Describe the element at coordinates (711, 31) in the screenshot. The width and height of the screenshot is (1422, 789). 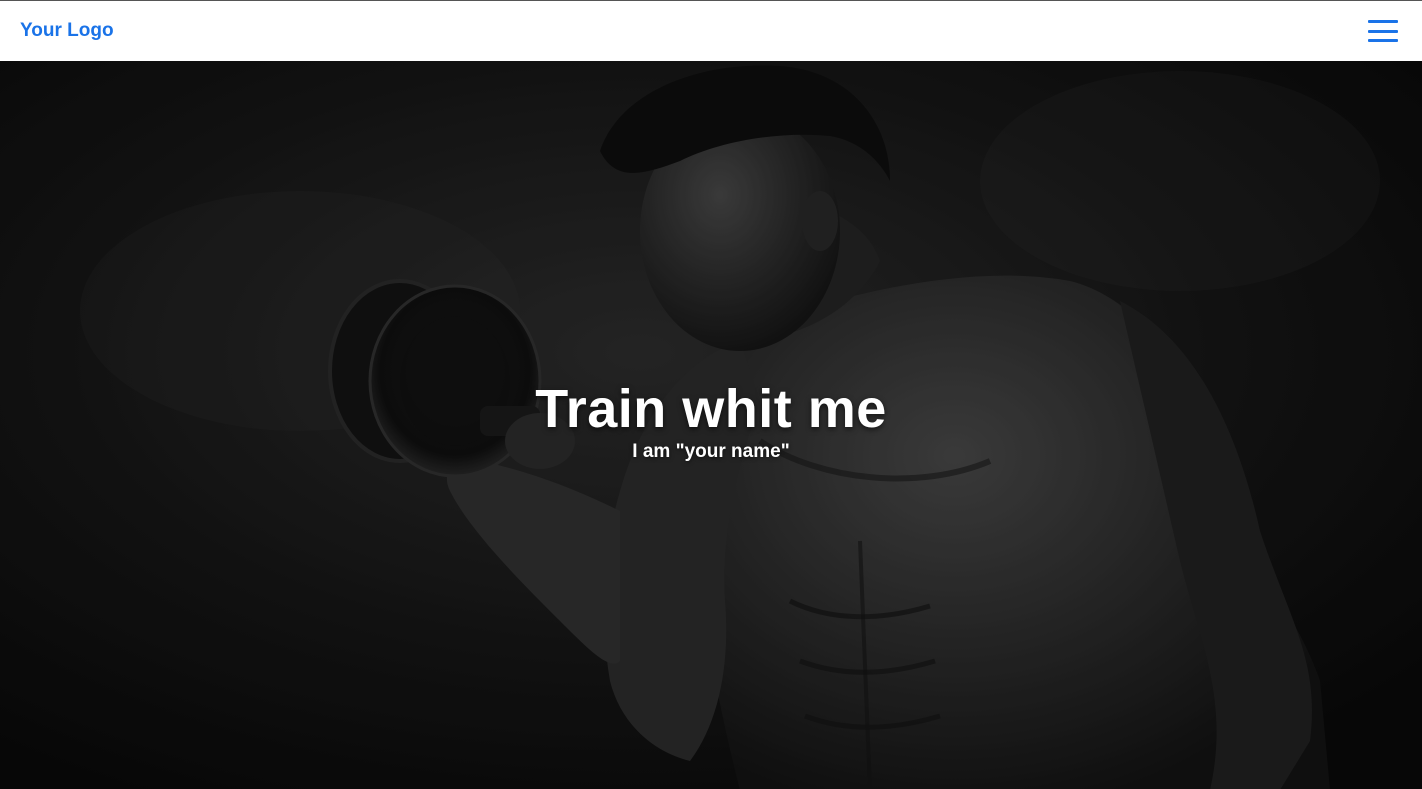
I see `navbar: Your Logo` at that location.